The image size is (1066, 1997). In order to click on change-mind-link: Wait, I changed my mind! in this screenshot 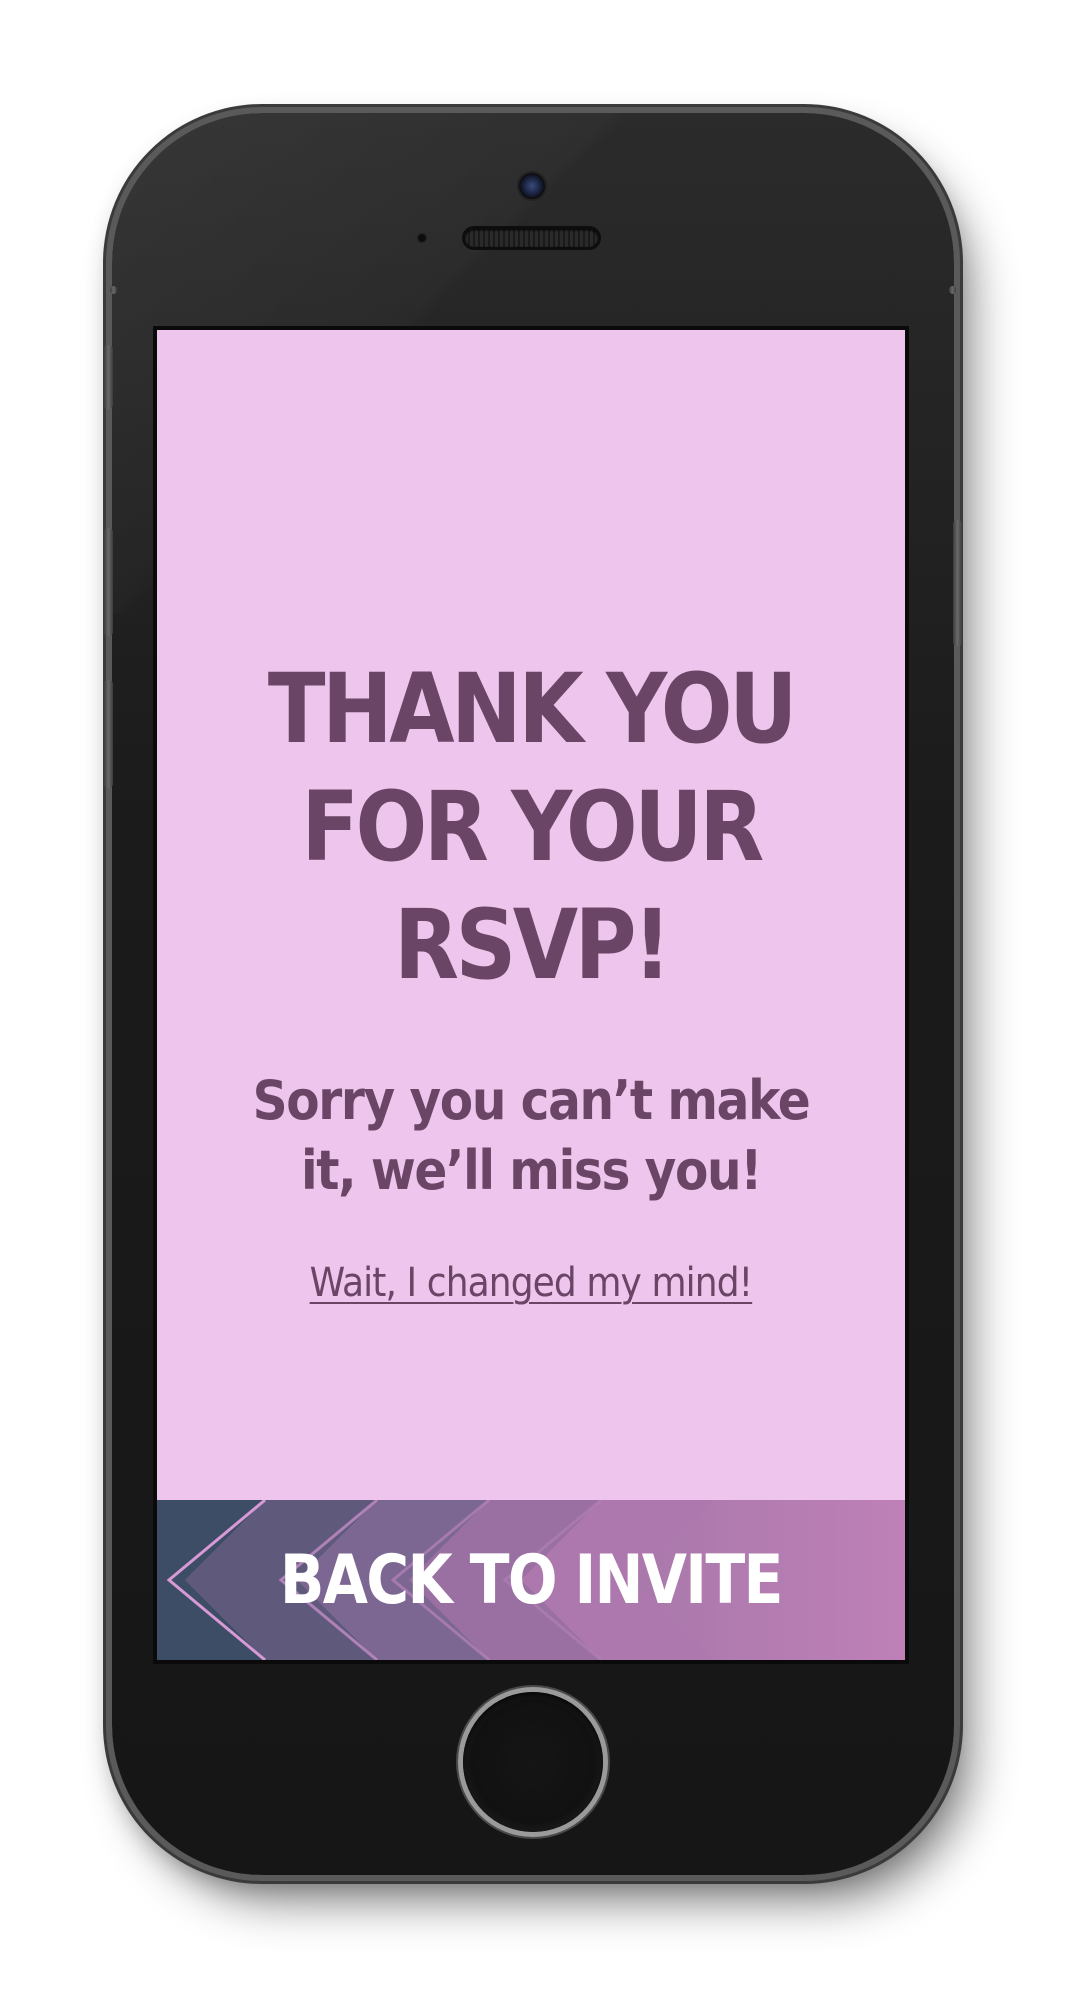, I will do `click(531, 1283)`.